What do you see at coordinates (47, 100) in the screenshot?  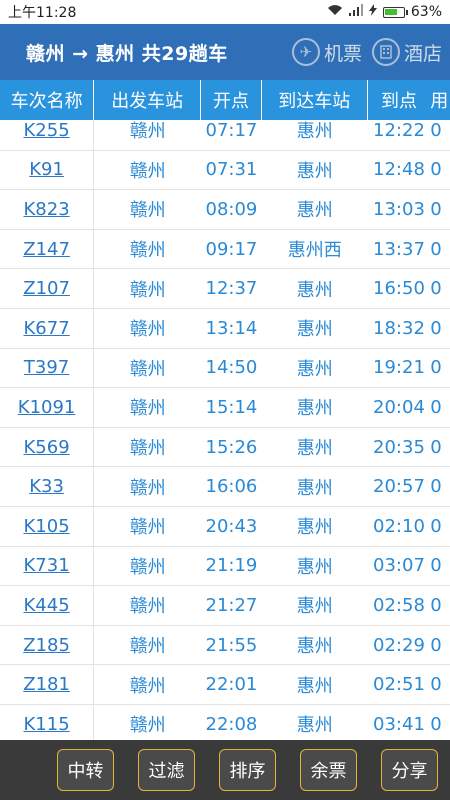 I see `column-header-train: 车次名称` at bounding box center [47, 100].